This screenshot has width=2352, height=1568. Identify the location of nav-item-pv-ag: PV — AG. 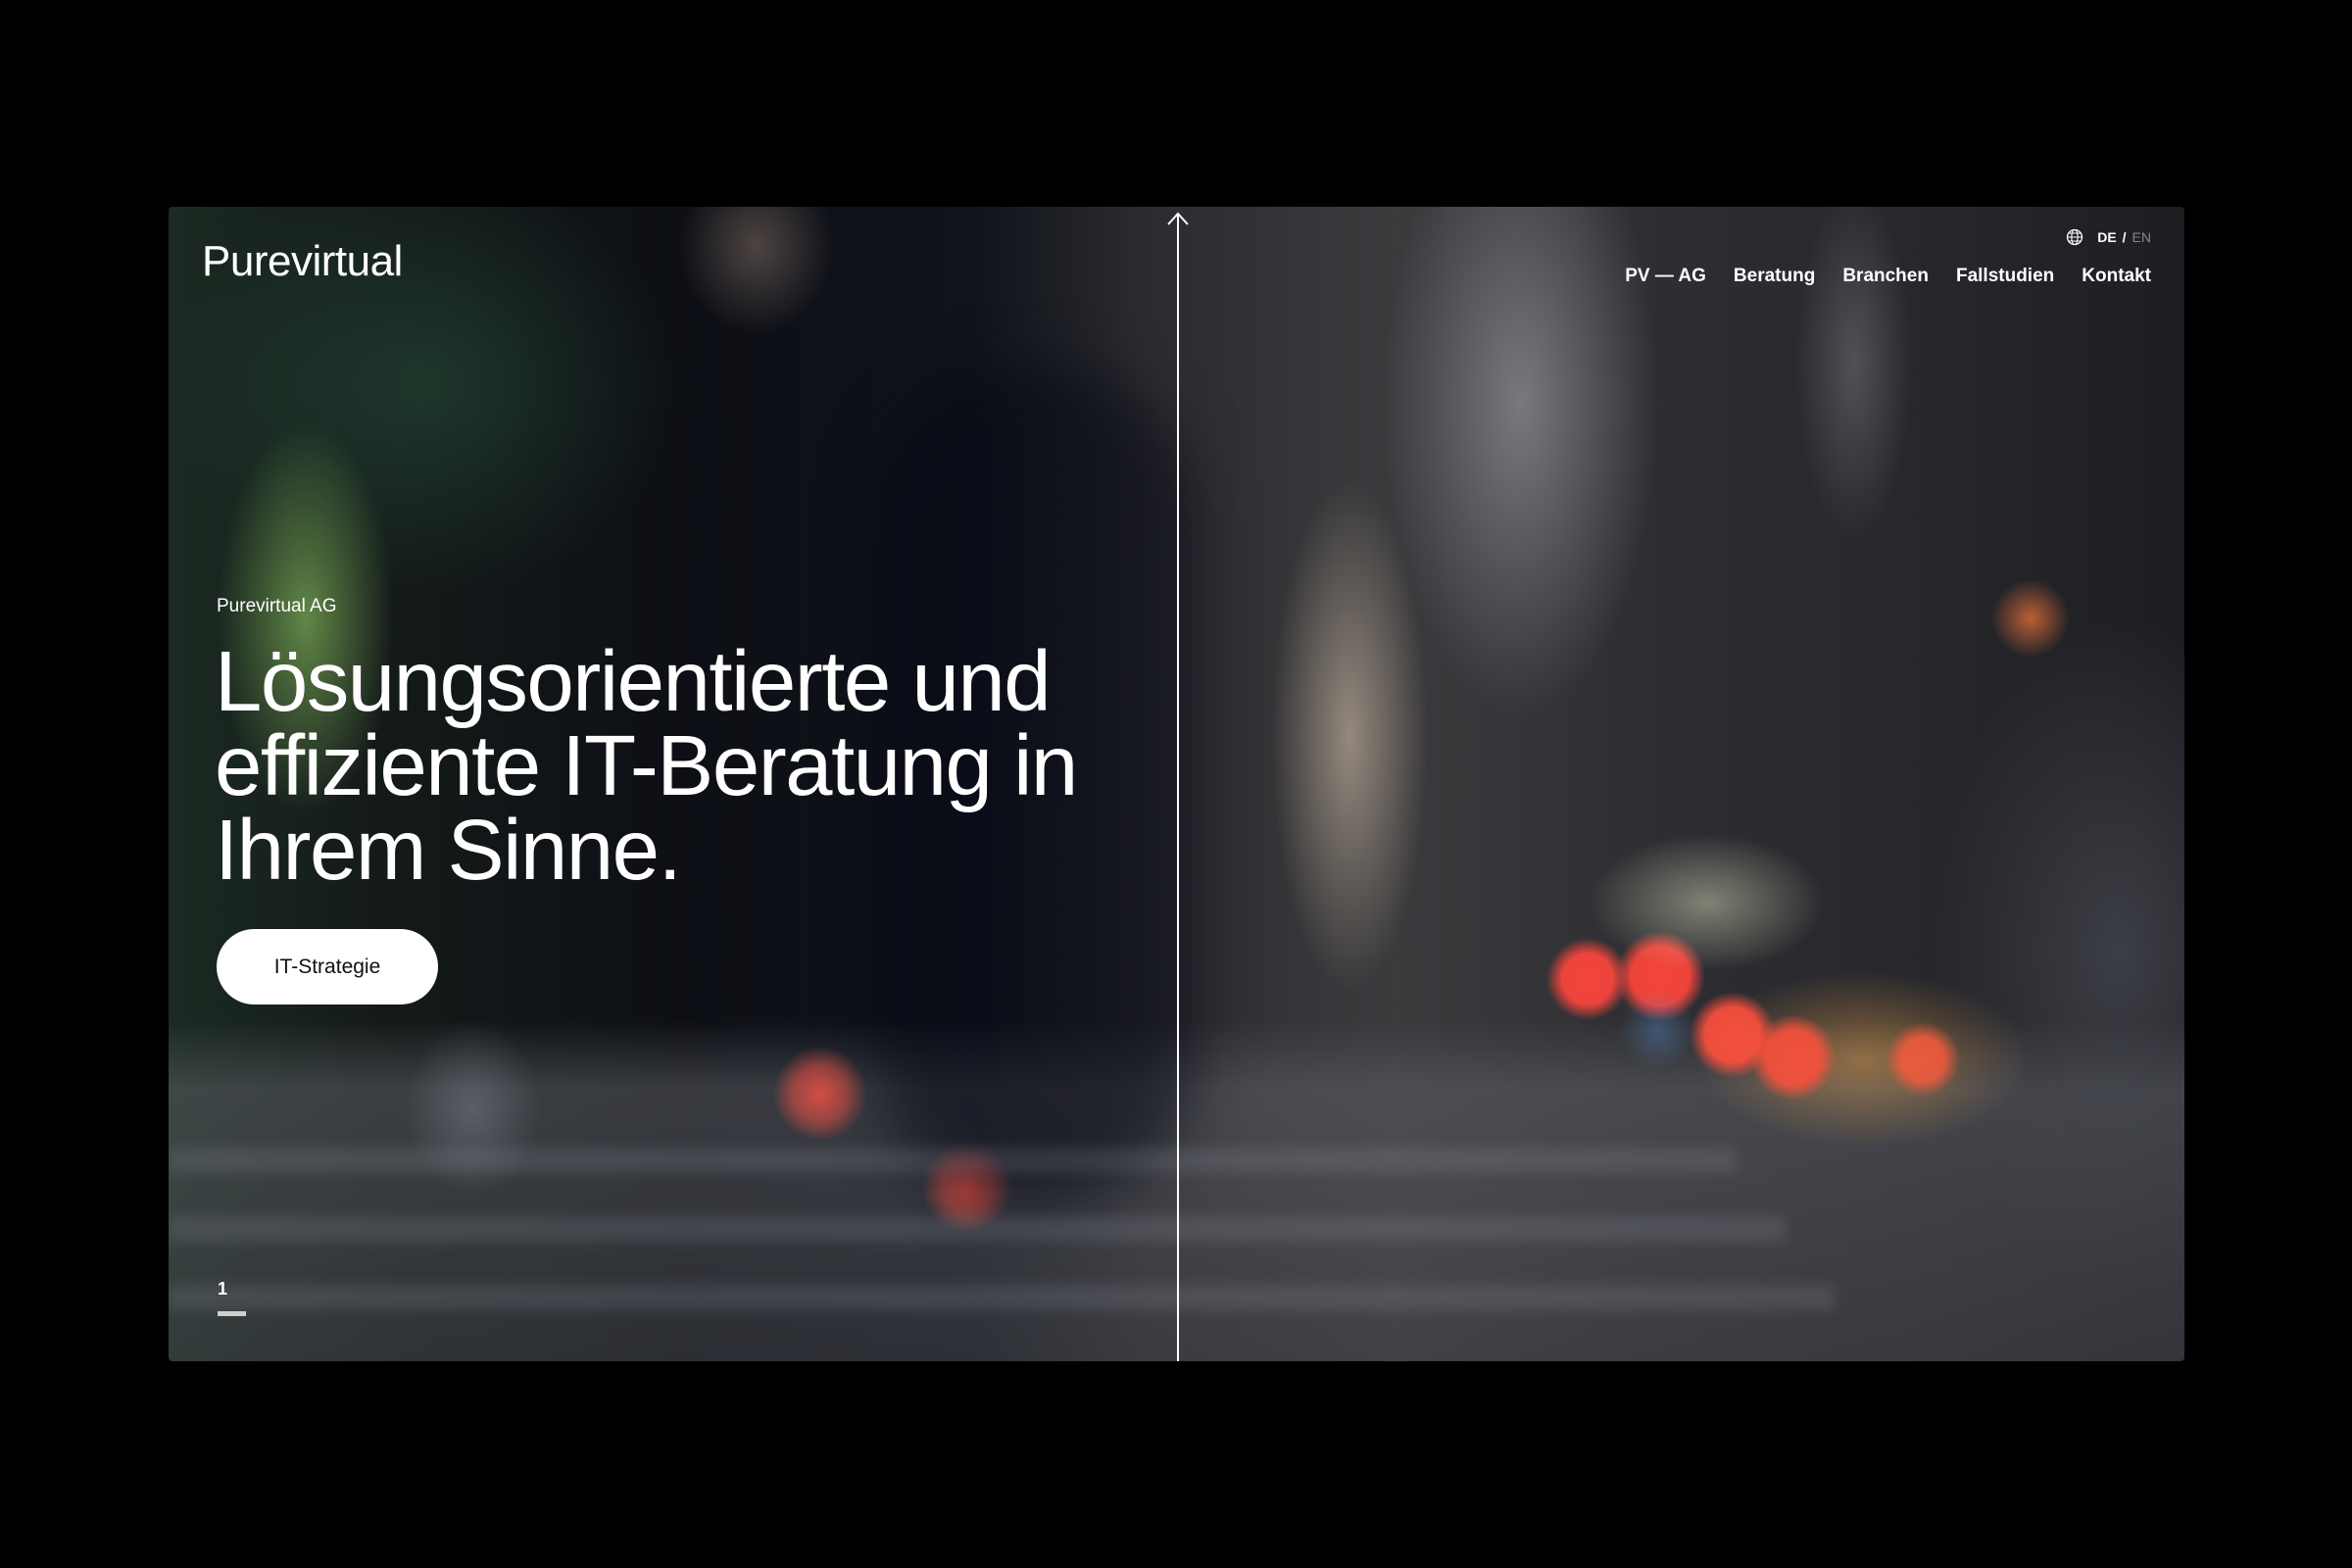
(1665, 276).